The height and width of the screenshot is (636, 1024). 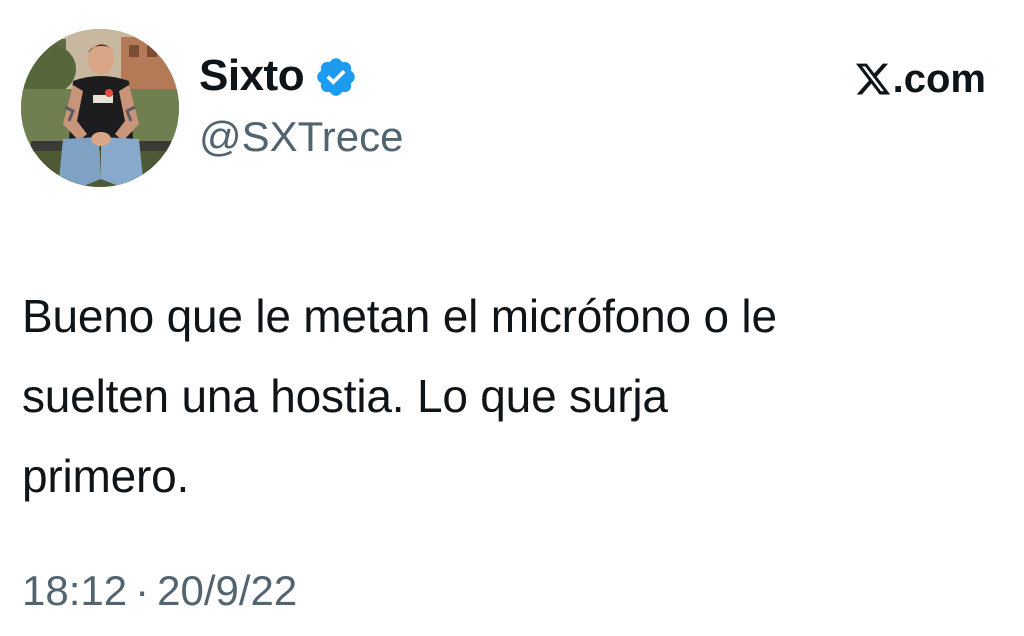 What do you see at coordinates (106, 476) in the screenshot?
I see `tweet-line: primero.` at bounding box center [106, 476].